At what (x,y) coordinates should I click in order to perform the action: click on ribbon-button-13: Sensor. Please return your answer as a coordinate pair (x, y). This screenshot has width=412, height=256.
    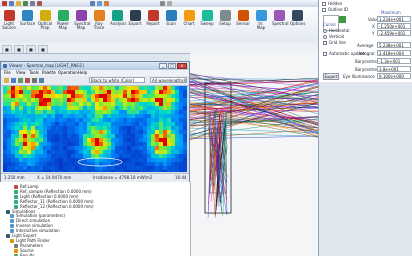
    Looking at the image, I should click on (243, 25).